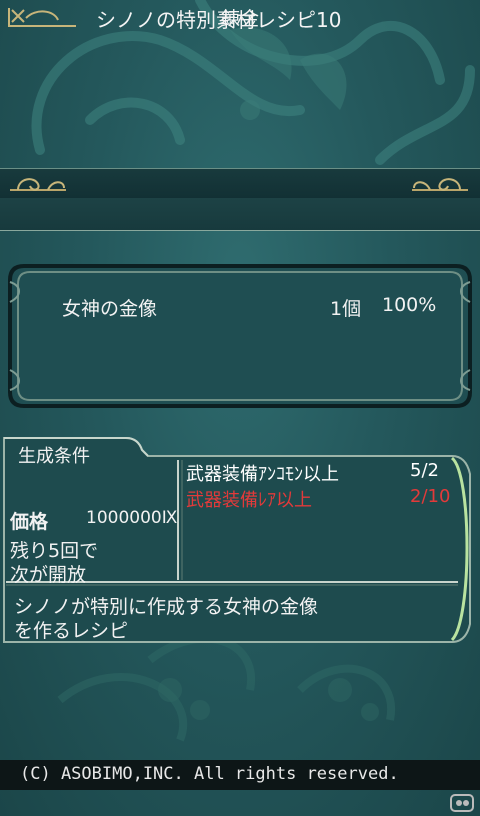 The height and width of the screenshot is (816, 480). What do you see at coordinates (54, 551) in the screenshot?
I see `unlock-remaining-text: 残り5回で` at bounding box center [54, 551].